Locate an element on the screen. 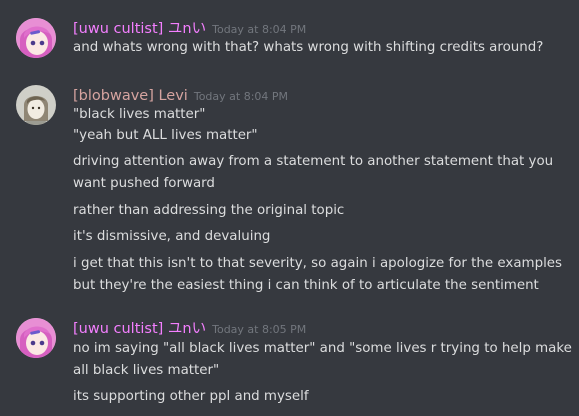  timestamp: Today at 8:05 PM is located at coordinates (259, 329).